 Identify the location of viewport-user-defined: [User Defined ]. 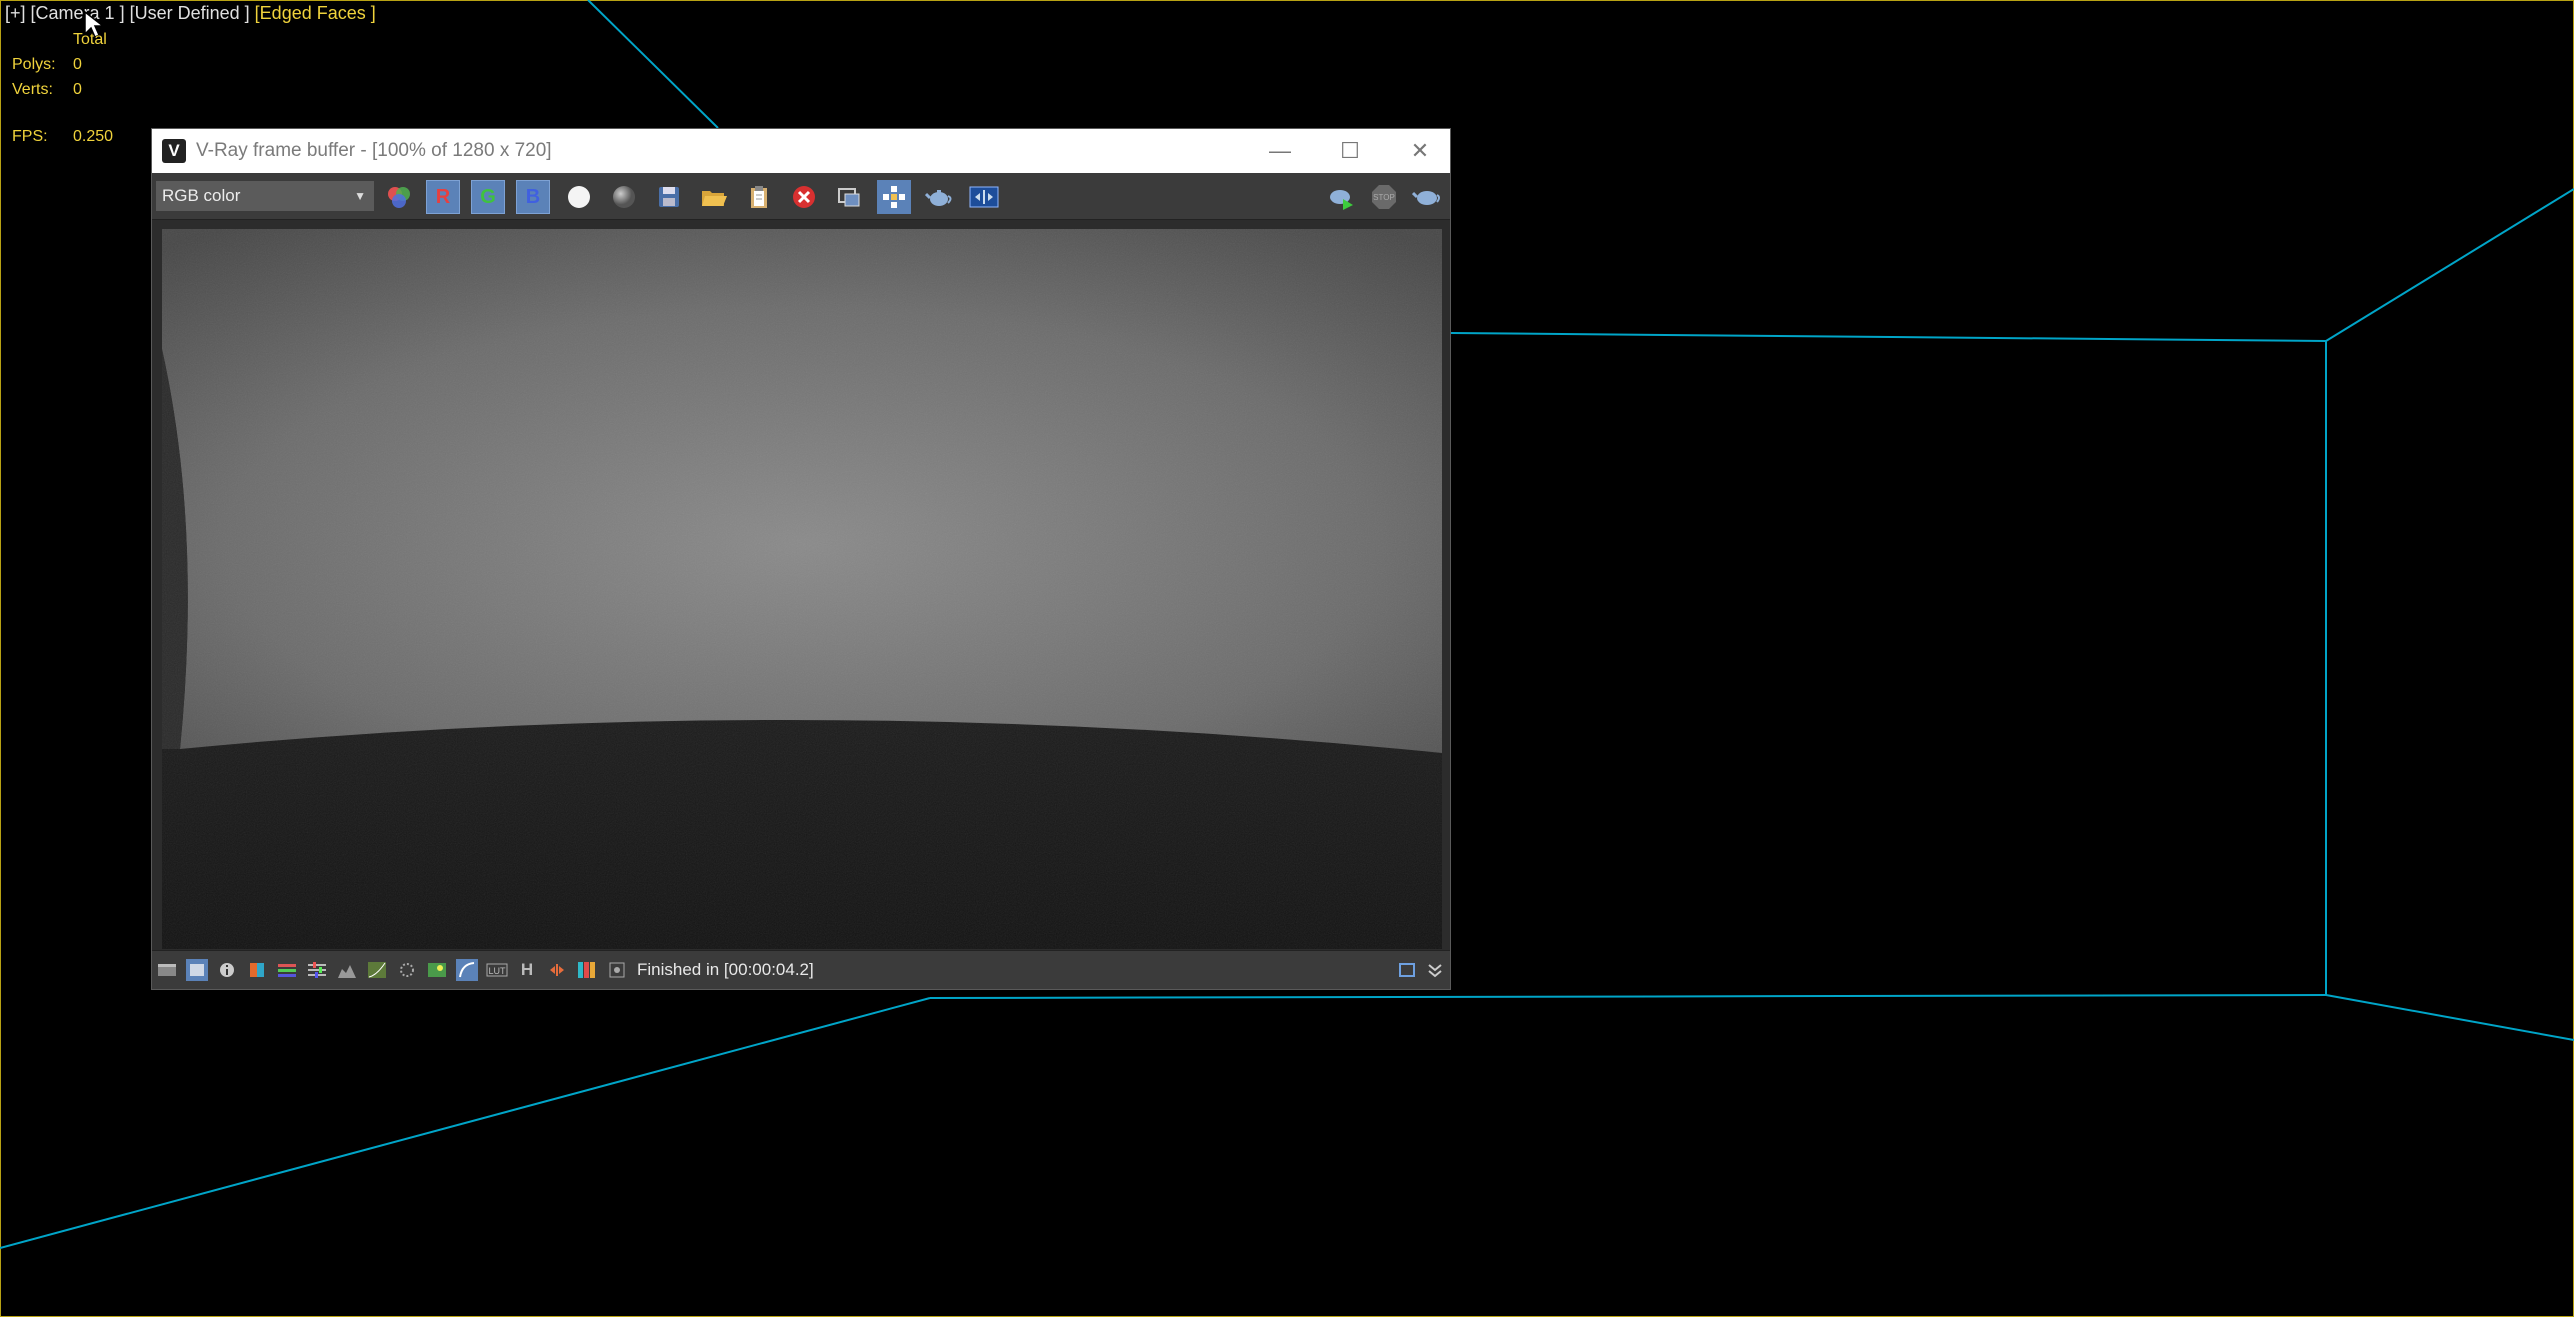
(190, 13).